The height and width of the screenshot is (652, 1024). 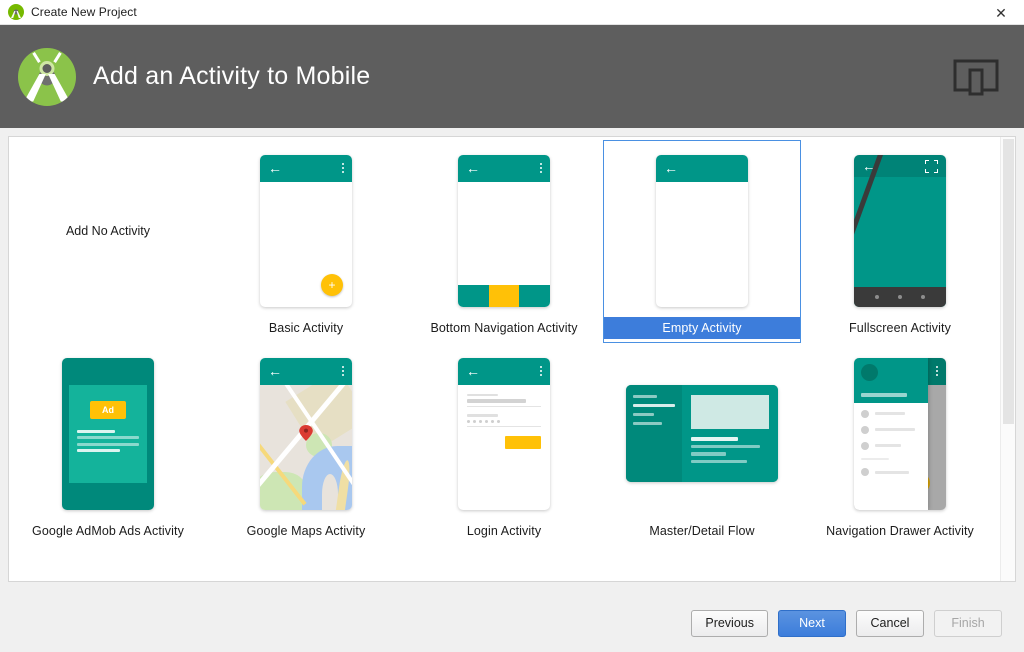 I want to click on gallery-item-add-no-activity: Add No Activity, so click(x=108, y=241).